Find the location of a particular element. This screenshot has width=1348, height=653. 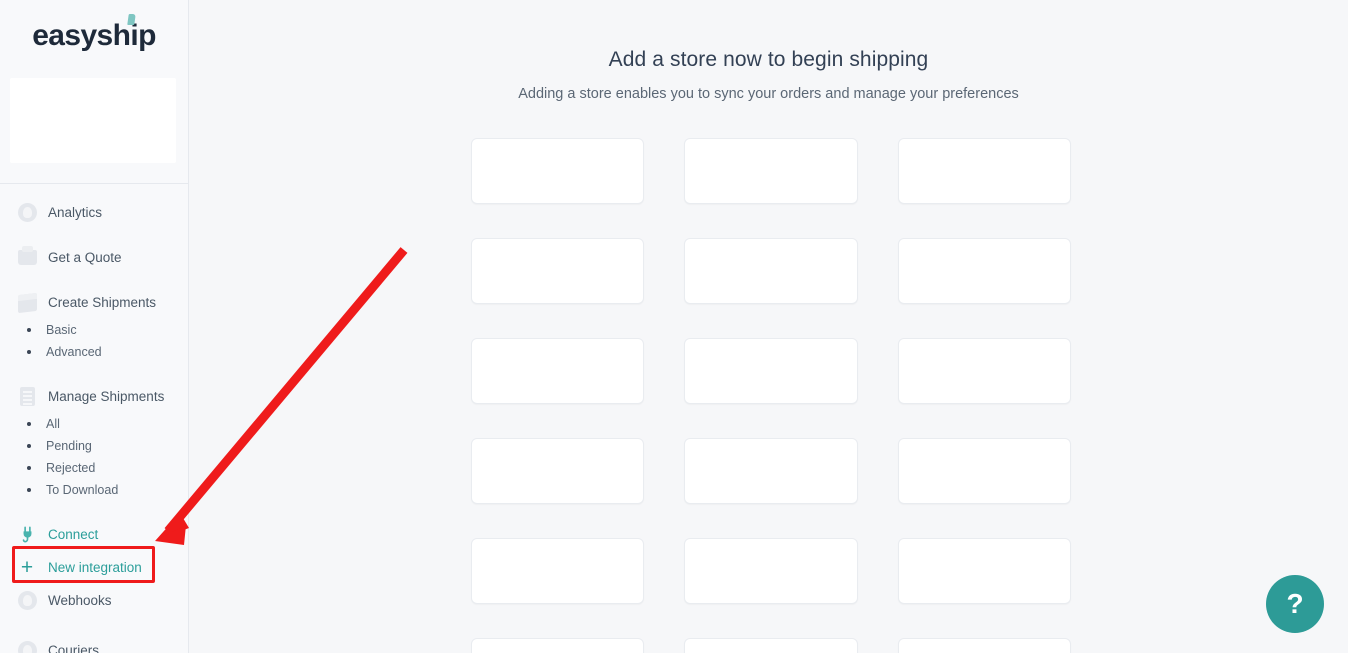

sidebar-item-manage-shipments: Manage Shipments is located at coordinates (94, 396).